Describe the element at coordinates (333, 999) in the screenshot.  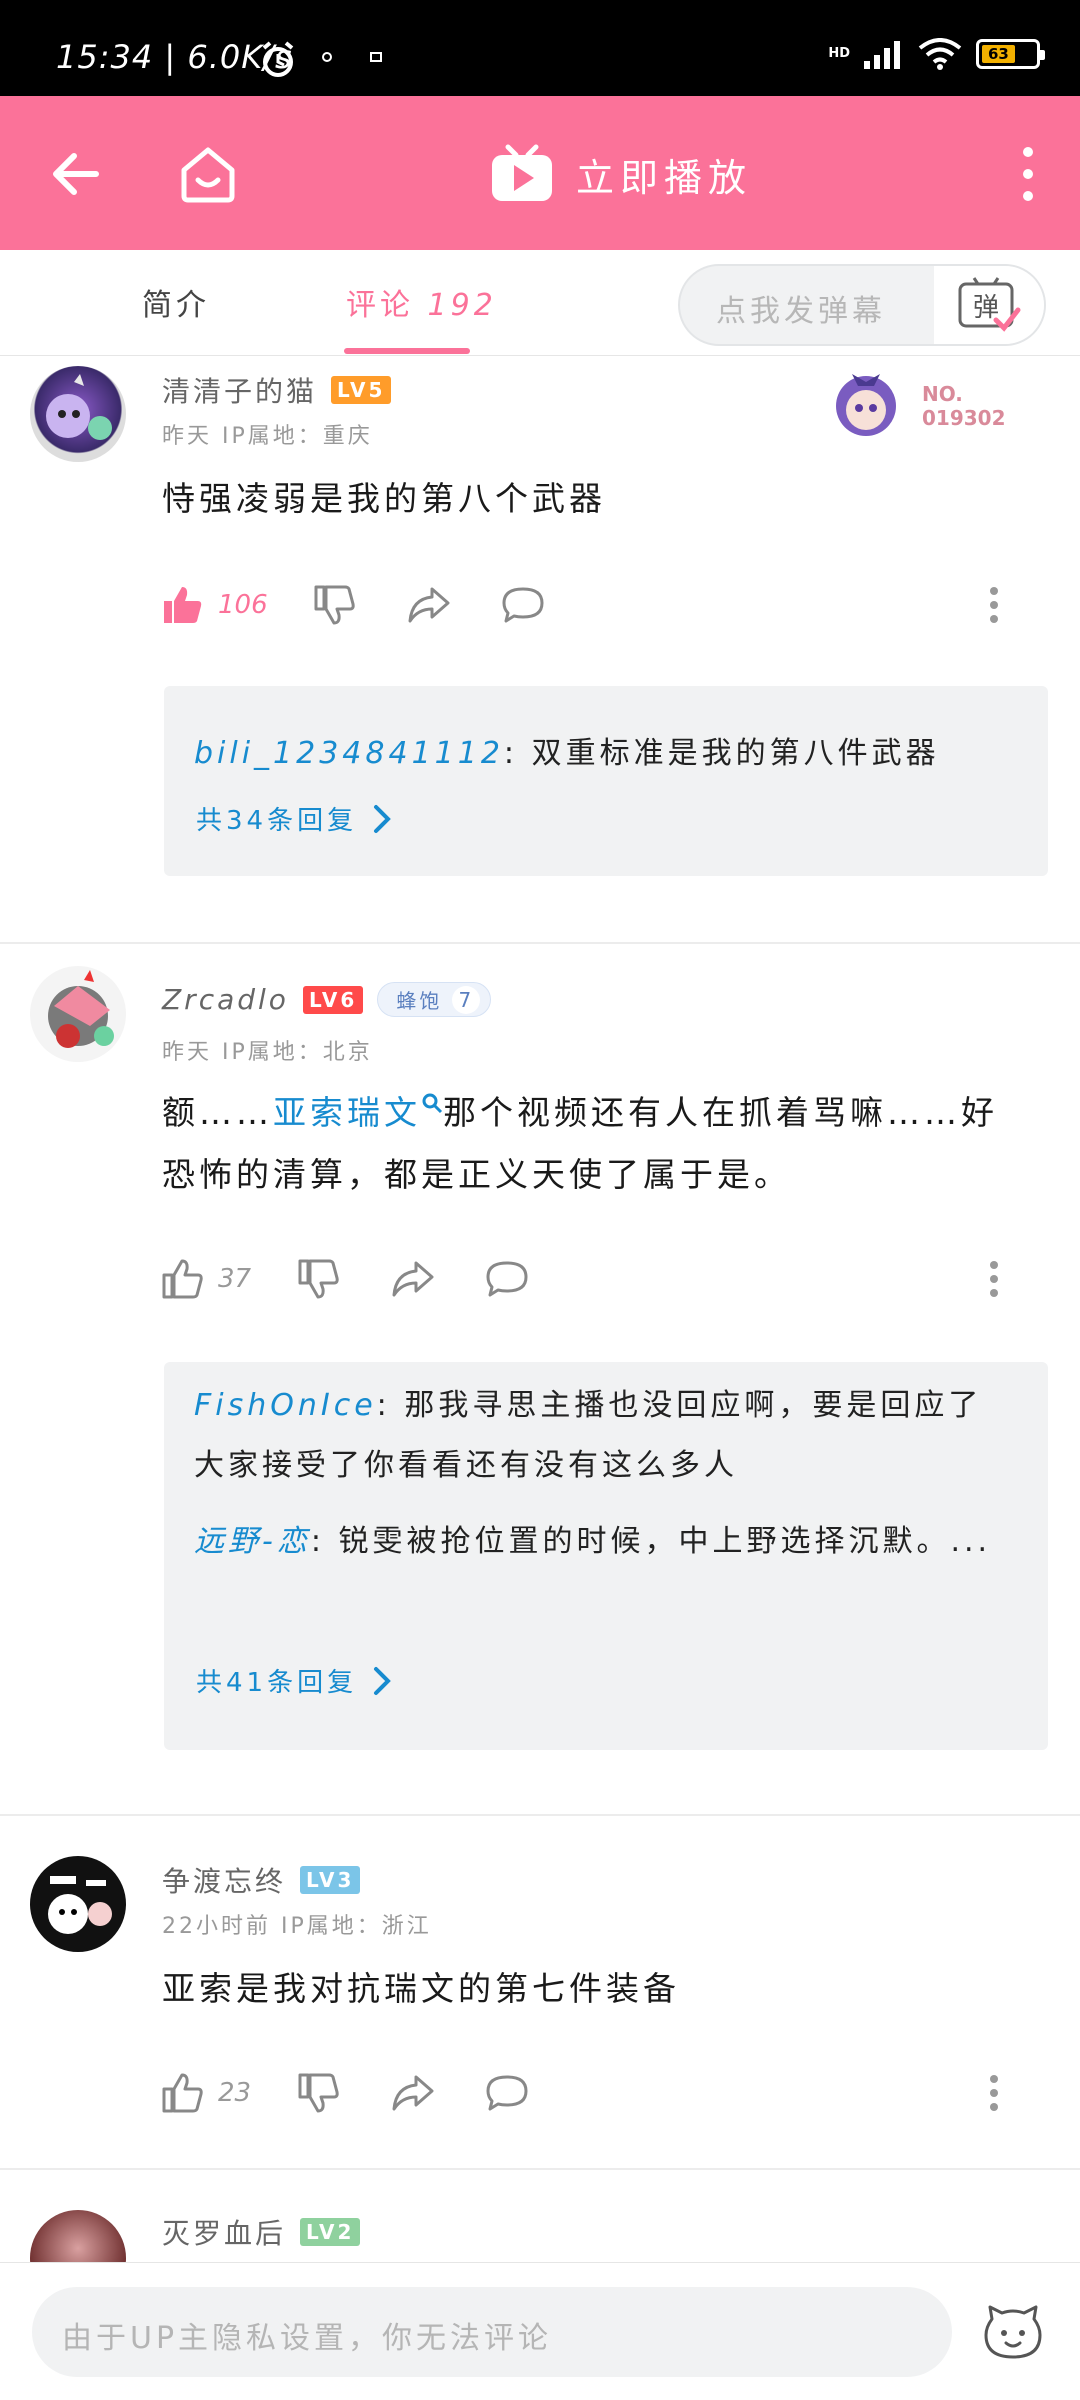
I see `level-badge: LV6` at that location.